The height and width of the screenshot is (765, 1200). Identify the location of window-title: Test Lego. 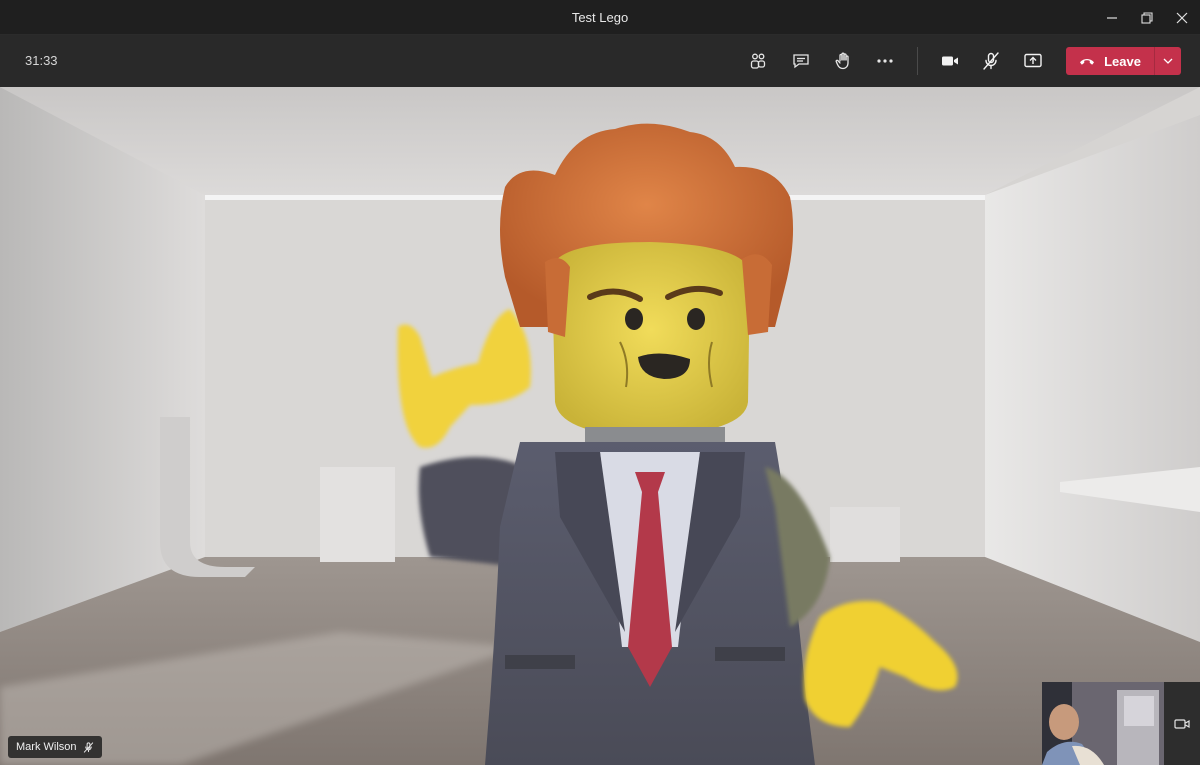
(600, 17).